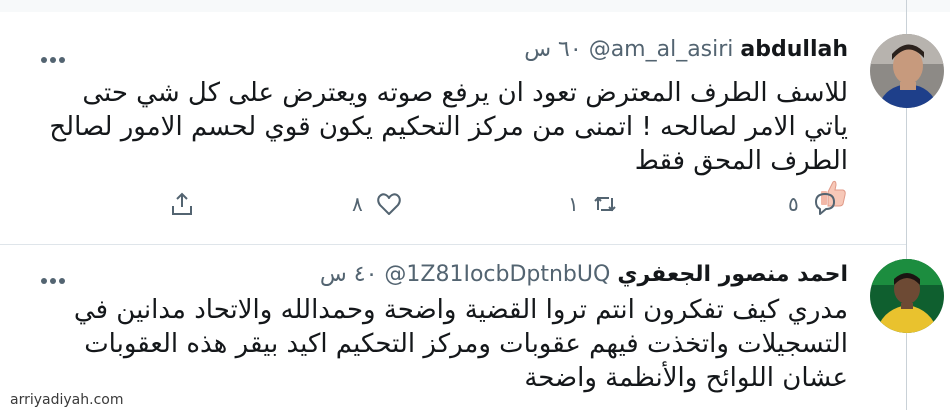  I want to click on reply-icon, so click(825, 204).